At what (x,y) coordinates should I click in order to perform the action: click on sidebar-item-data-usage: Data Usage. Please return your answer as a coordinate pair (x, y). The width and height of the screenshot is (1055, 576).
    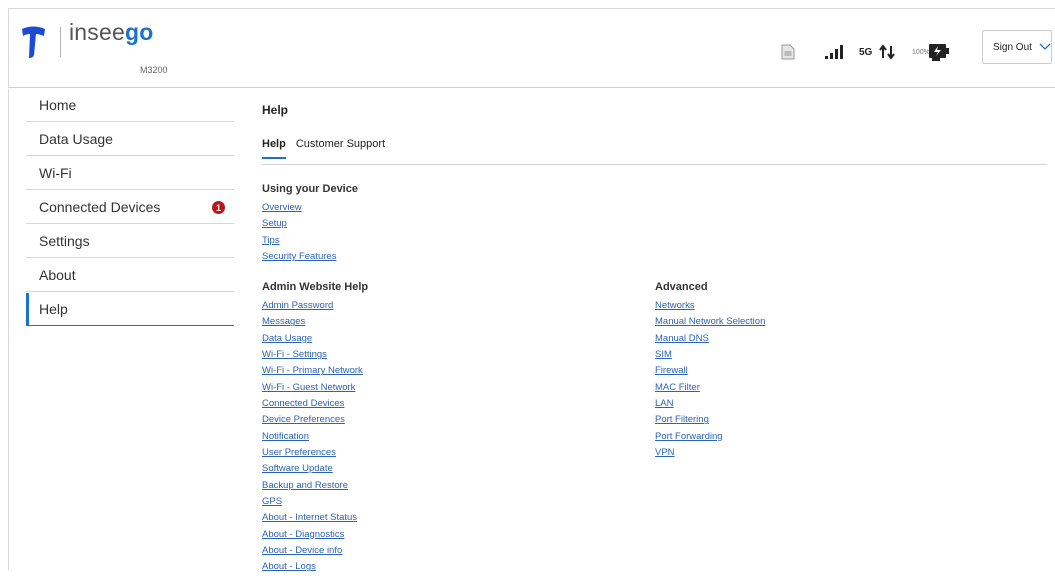
    Looking at the image, I should click on (130, 139).